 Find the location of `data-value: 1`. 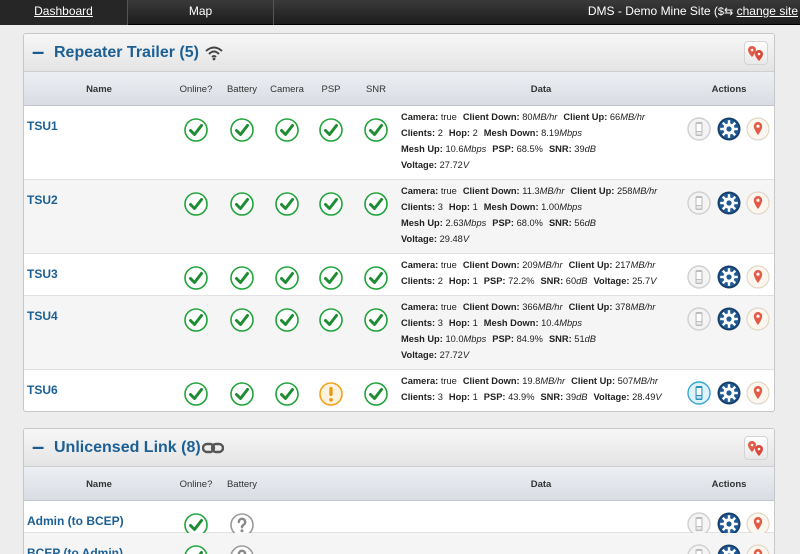

data-value: 1 is located at coordinates (475, 281).